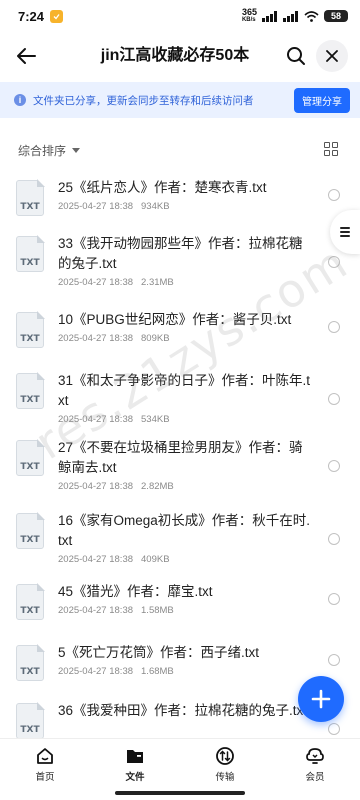  What do you see at coordinates (311, 16) in the screenshot?
I see `wifi-icon` at bounding box center [311, 16].